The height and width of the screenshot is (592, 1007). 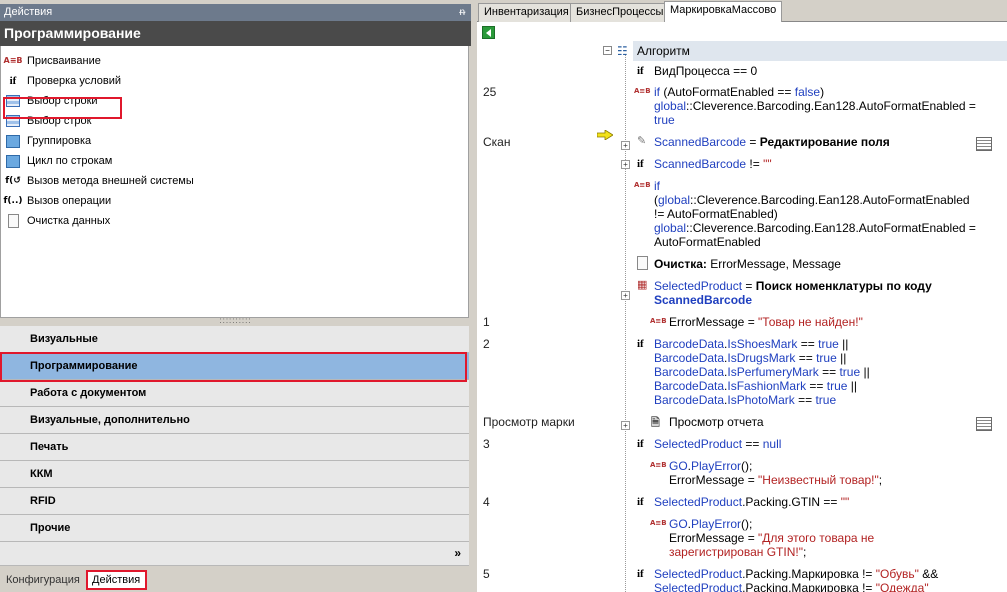 What do you see at coordinates (526, 12) in the screenshot?
I see `tab-inventory: Инвентаризация` at bounding box center [526, 12].